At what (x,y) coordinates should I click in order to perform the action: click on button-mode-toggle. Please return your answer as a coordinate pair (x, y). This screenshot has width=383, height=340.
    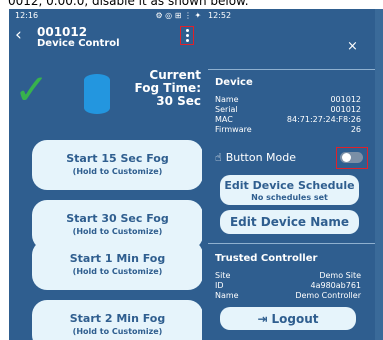
    Looking at the image, I should click on (351, 157).